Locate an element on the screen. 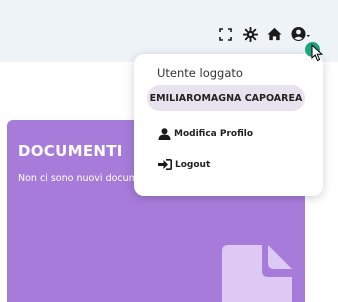 The width and height of the screenshot is (338, 302). edit-profile-menu-item: Modifica Profilo is located at coordinates (205, 134).